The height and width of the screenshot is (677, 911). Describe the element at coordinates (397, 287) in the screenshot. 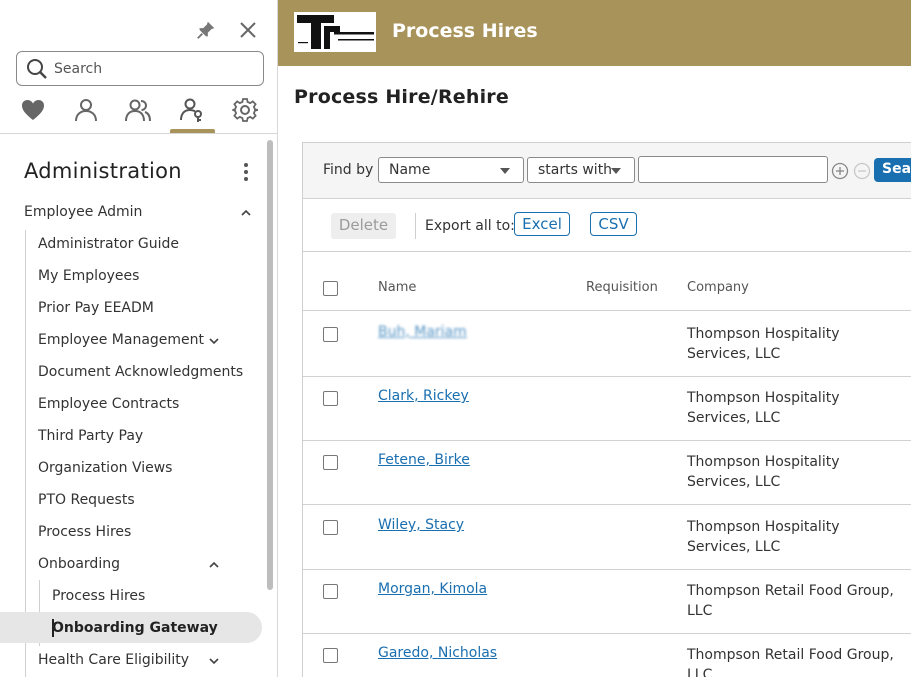

I see `column-header-name: Name` at that location.